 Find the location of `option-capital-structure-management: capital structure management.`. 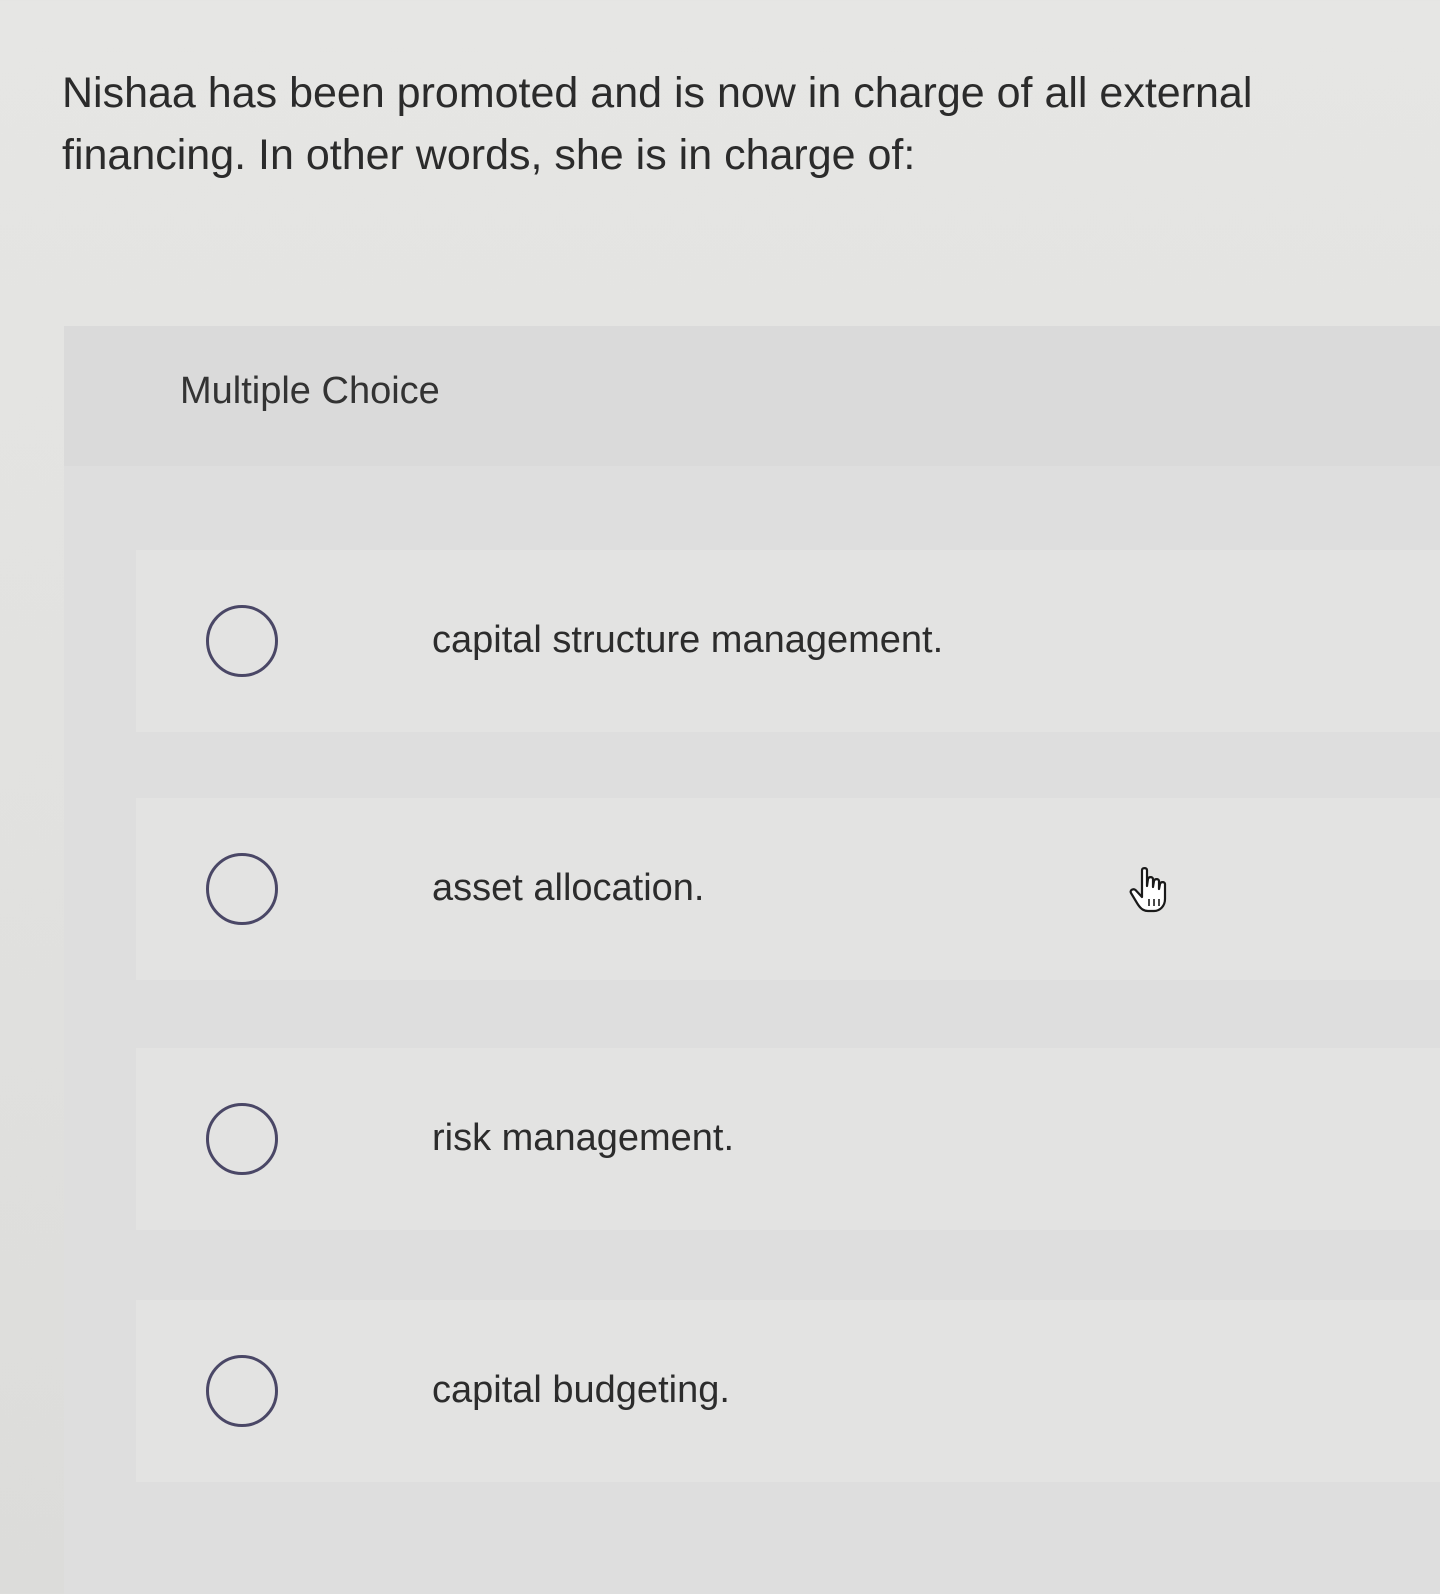

option-capital-structure-management: capital structure management. is located at coordinates (788, 641).